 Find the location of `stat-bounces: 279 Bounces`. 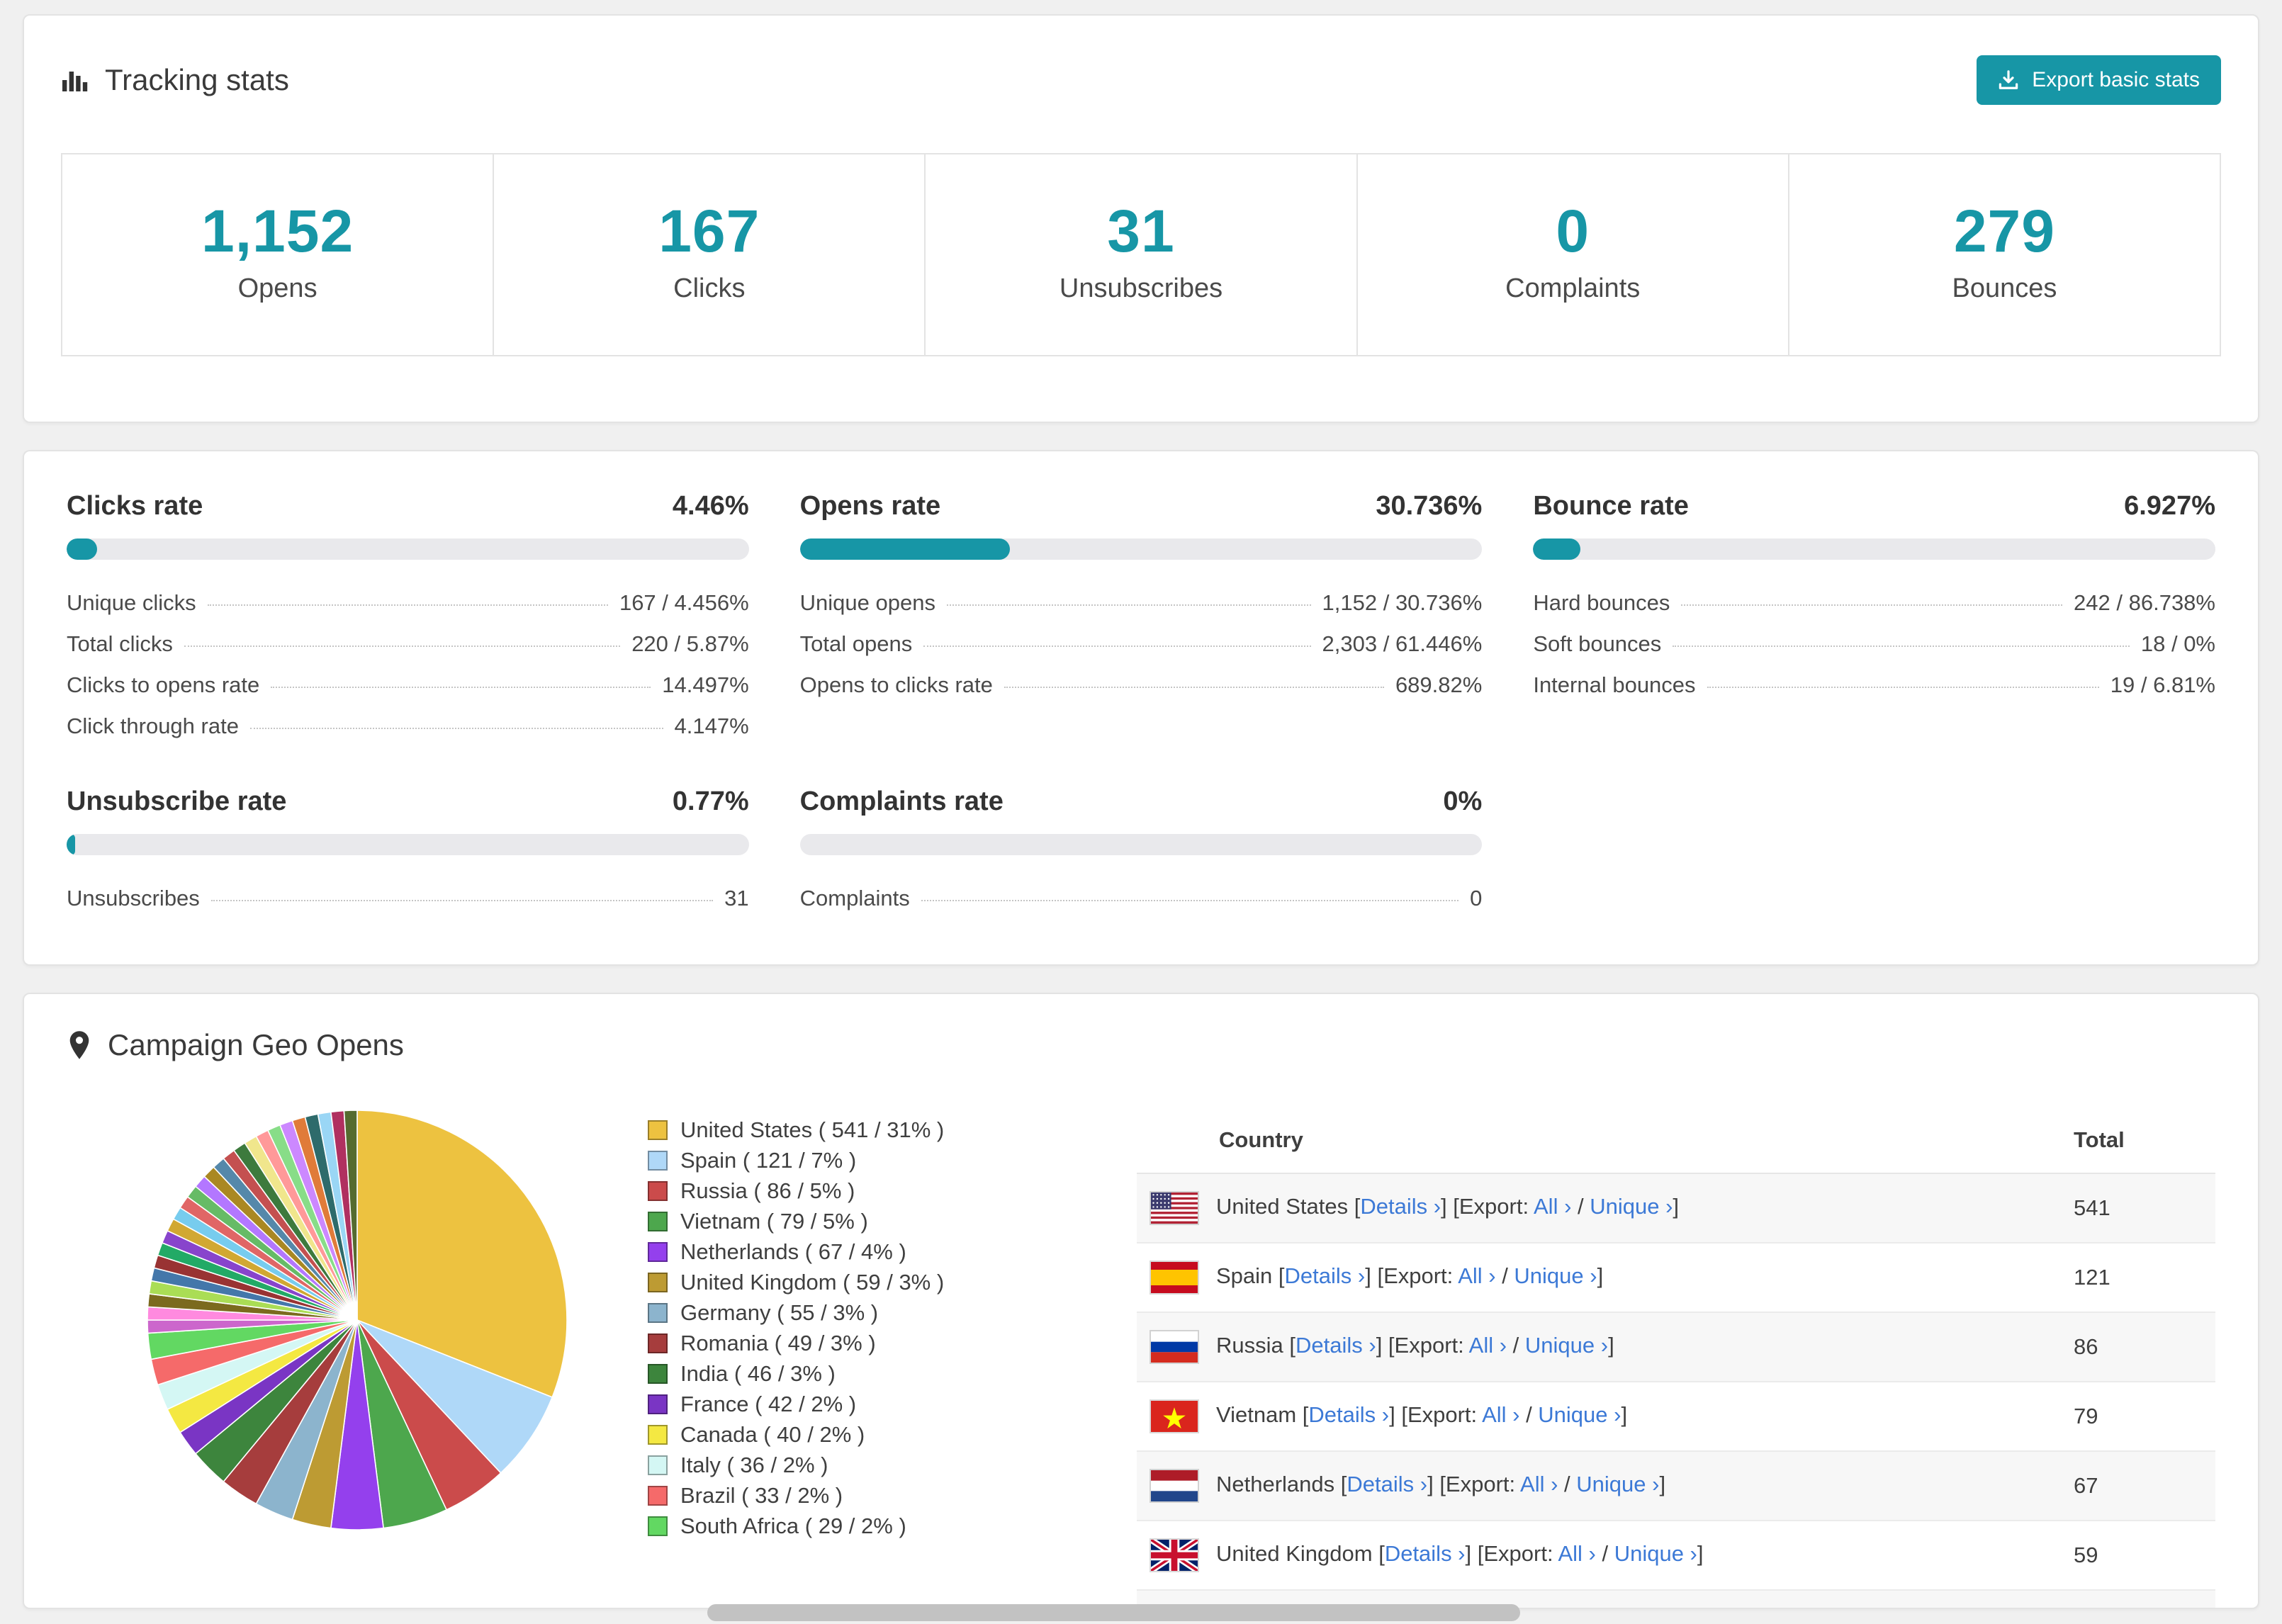

stat-bounces: 279 Bounces is located at coordinates (2004, 255).